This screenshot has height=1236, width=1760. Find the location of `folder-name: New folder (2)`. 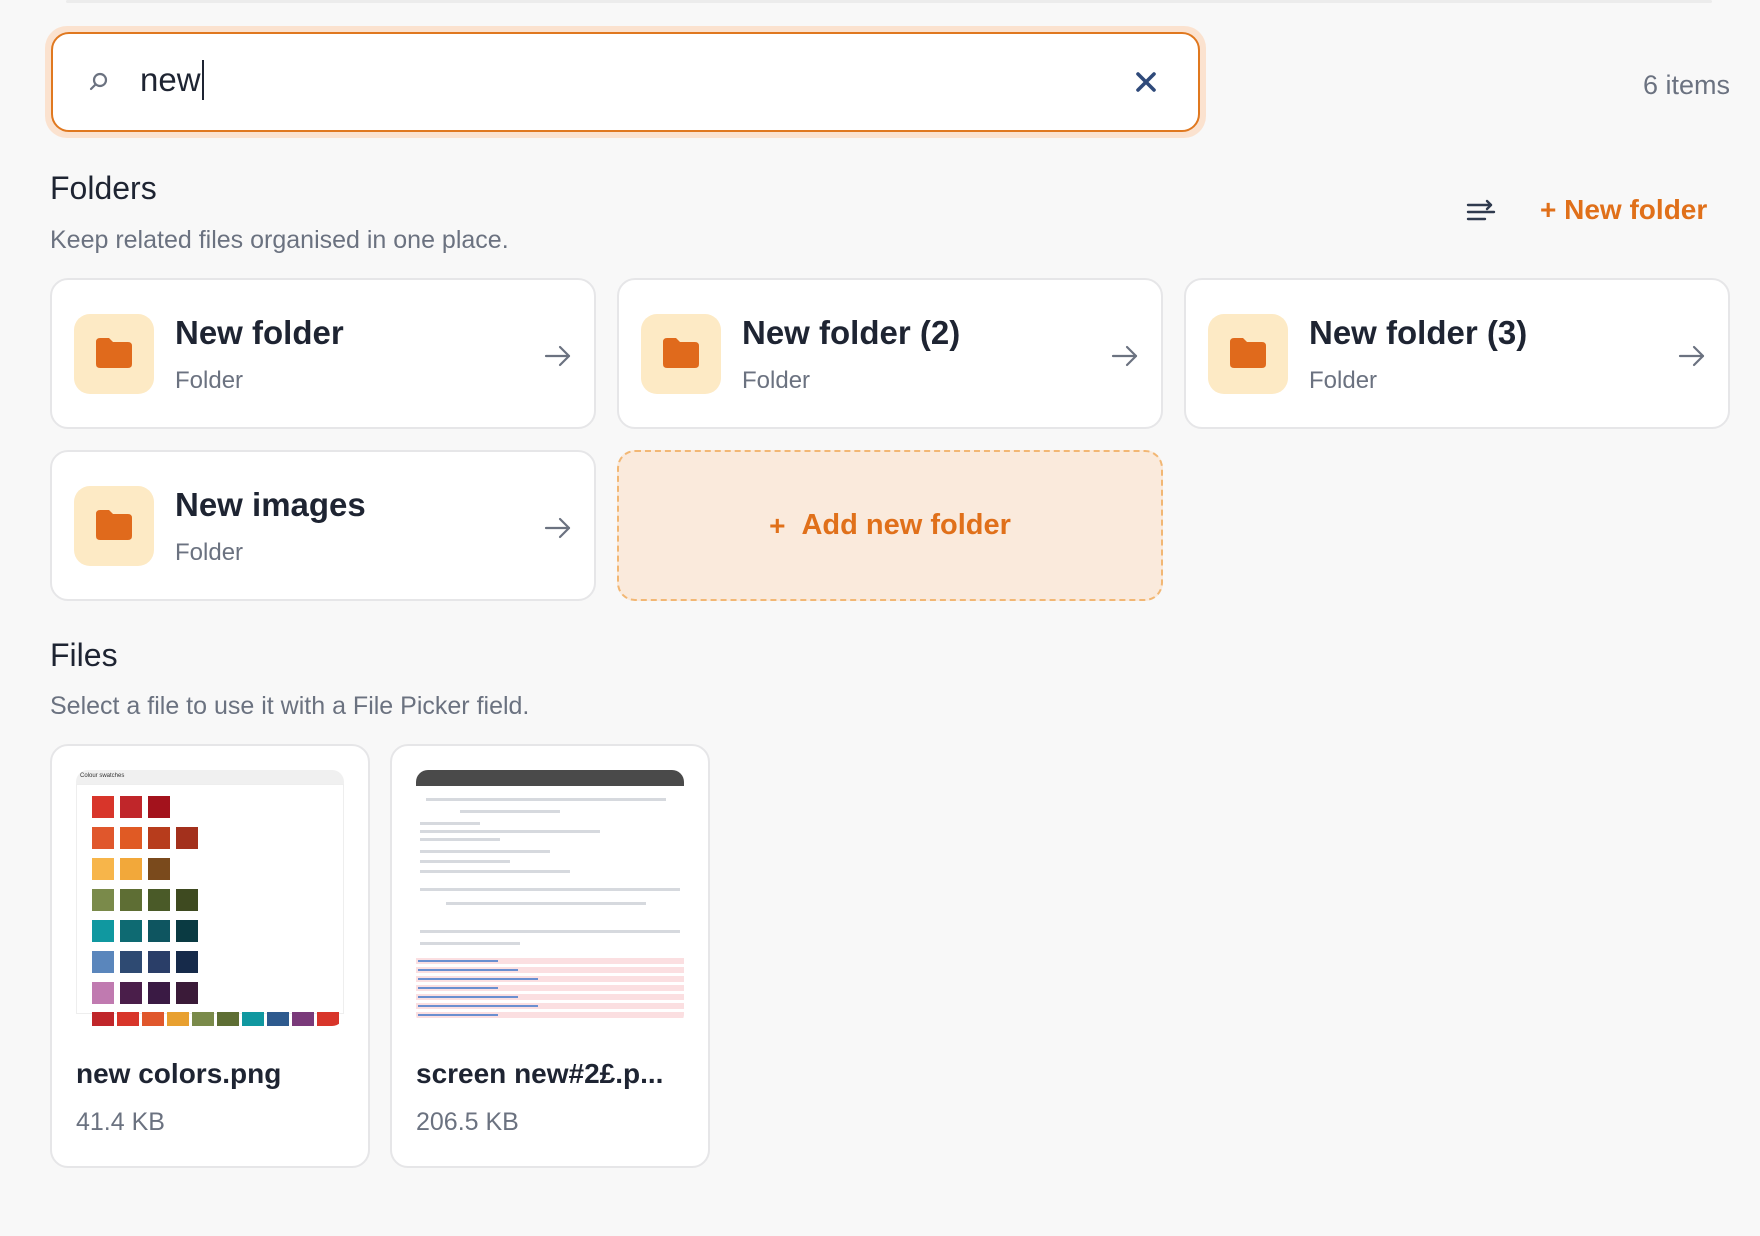

folder-name: New folder (2) is located at coordinates (851, 332).